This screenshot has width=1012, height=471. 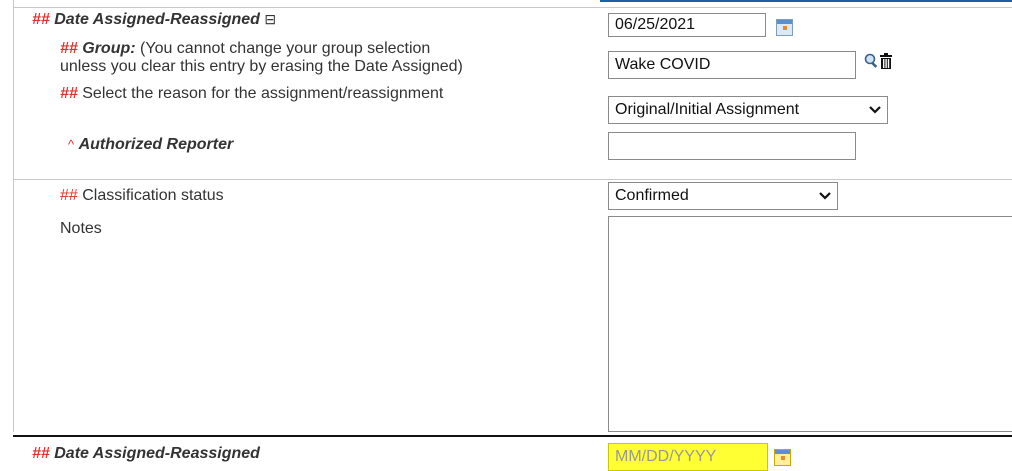 I want to click on group-input: Wake COVID, so click(x=732, y=65).